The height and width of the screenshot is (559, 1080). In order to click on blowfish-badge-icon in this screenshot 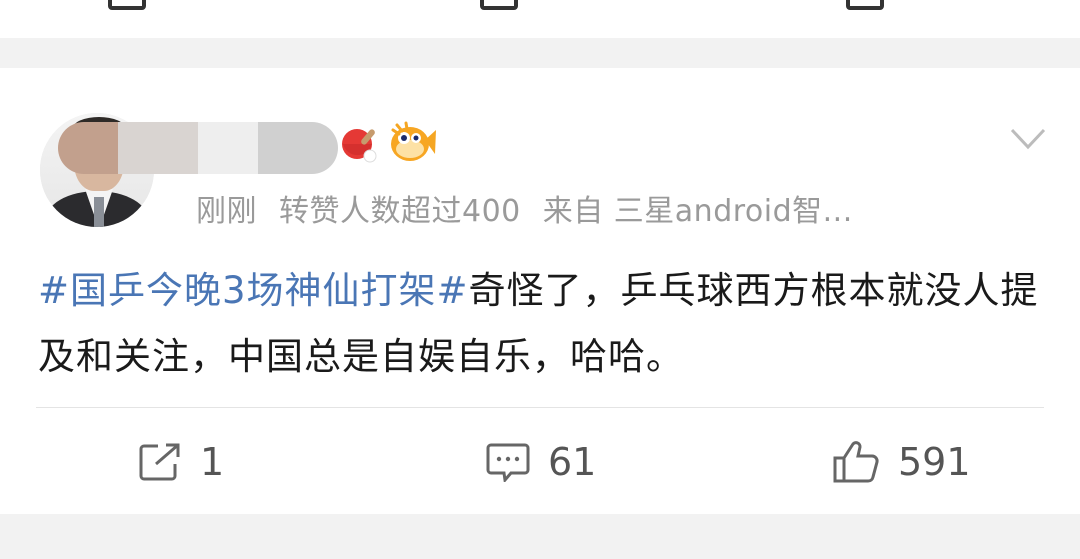, I will do `click(413, 143)`.